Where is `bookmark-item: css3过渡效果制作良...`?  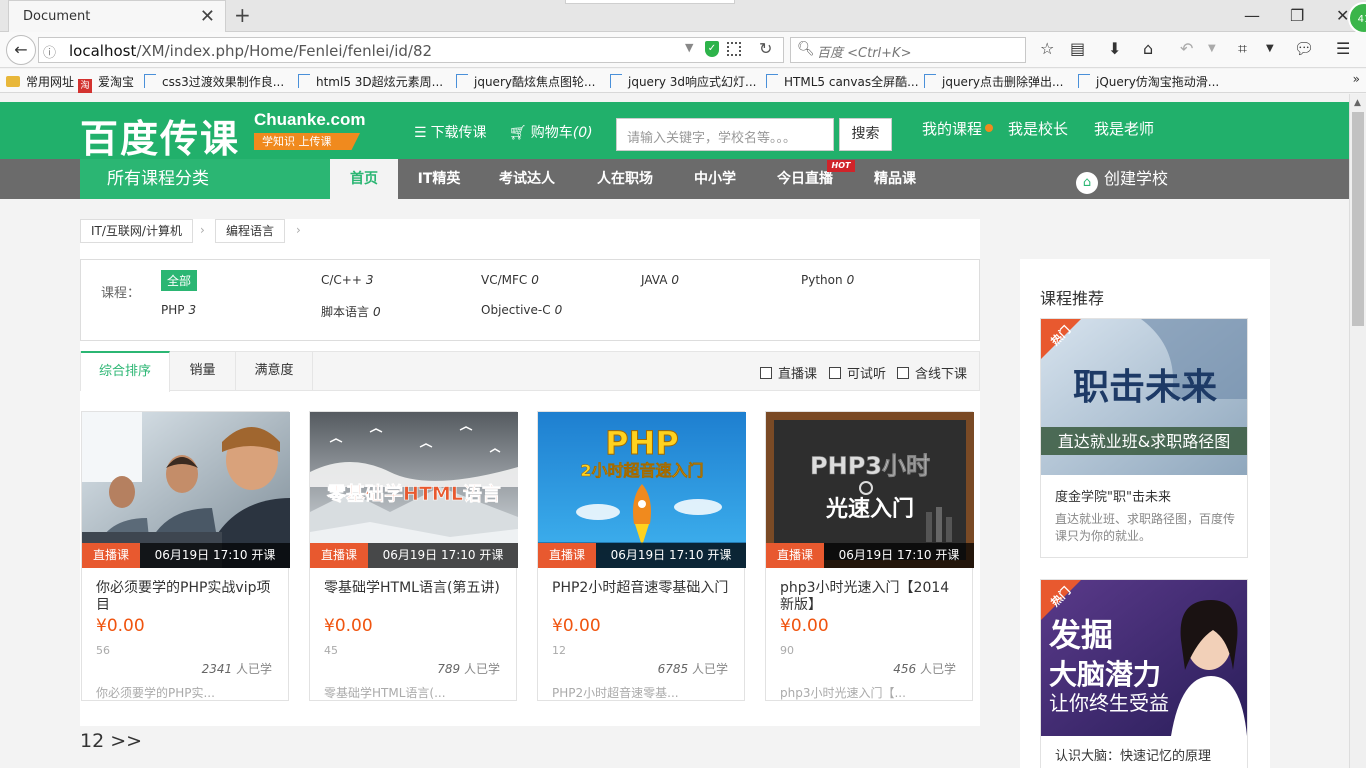 bookmark-item: css3过渡效果制作良... is located at coordinates (214, 81).